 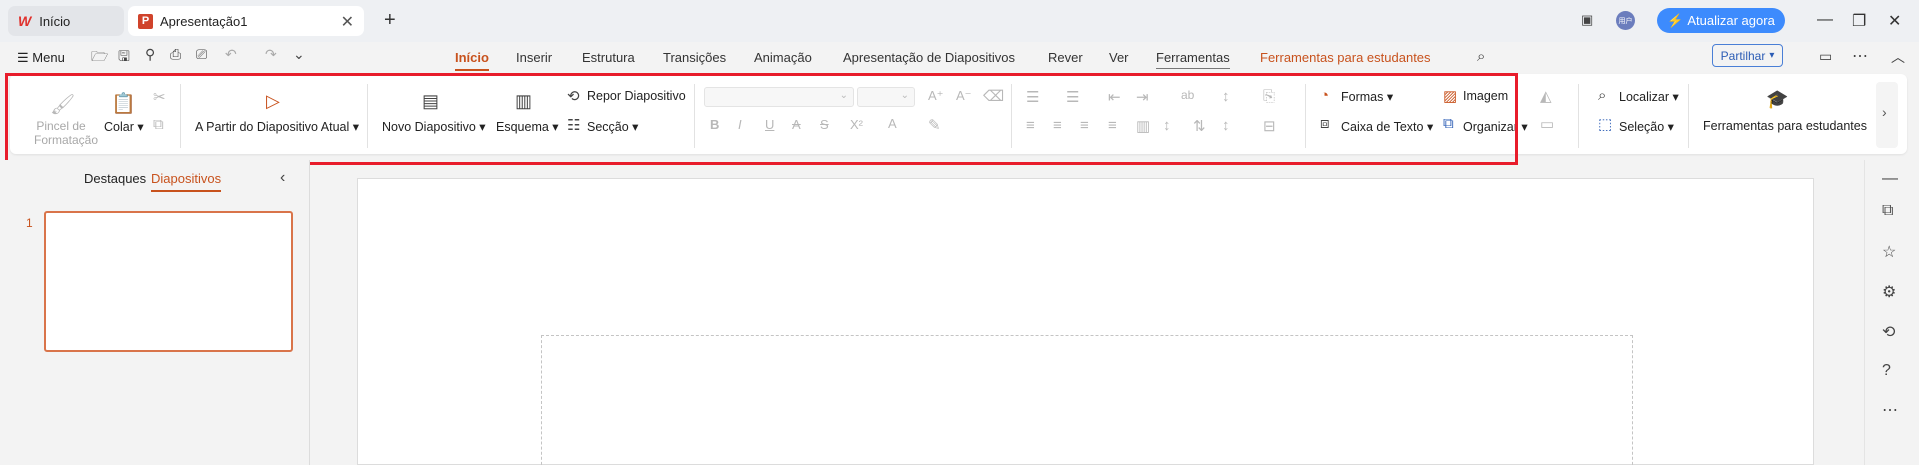 What do you see at coordinates (1898, 57) in the screenshot?
I see `collapse-ribbon-icon: ︿` at bounding box center [1898, 57].